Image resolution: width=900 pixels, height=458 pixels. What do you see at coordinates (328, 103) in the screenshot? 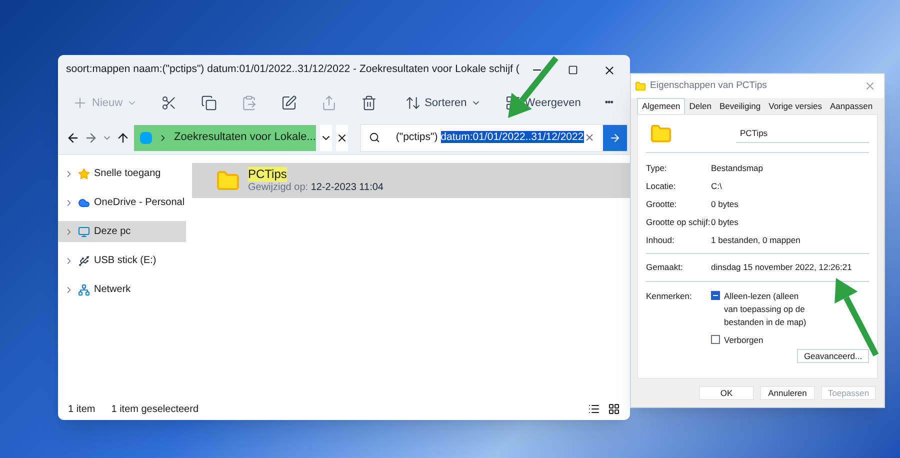
I see `share-icon` at bounding box center [328, 103].